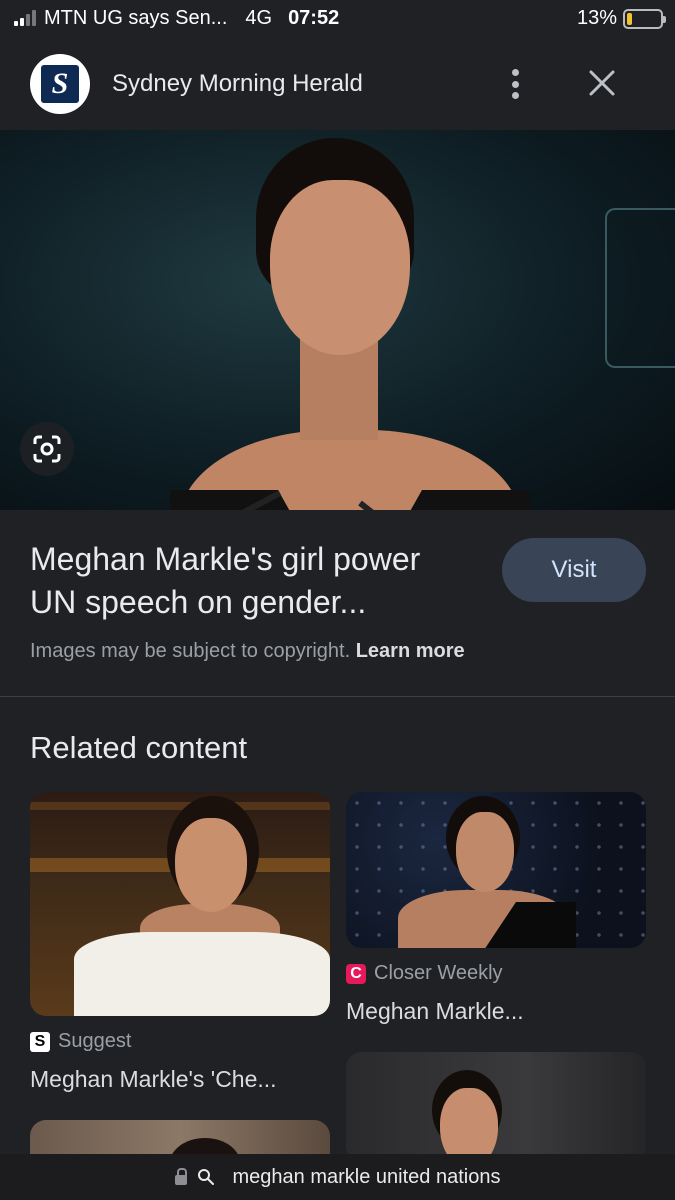  Describe the element at coordinates (515, 72) in the screenshot. I see `more-vert-icon` at that location.